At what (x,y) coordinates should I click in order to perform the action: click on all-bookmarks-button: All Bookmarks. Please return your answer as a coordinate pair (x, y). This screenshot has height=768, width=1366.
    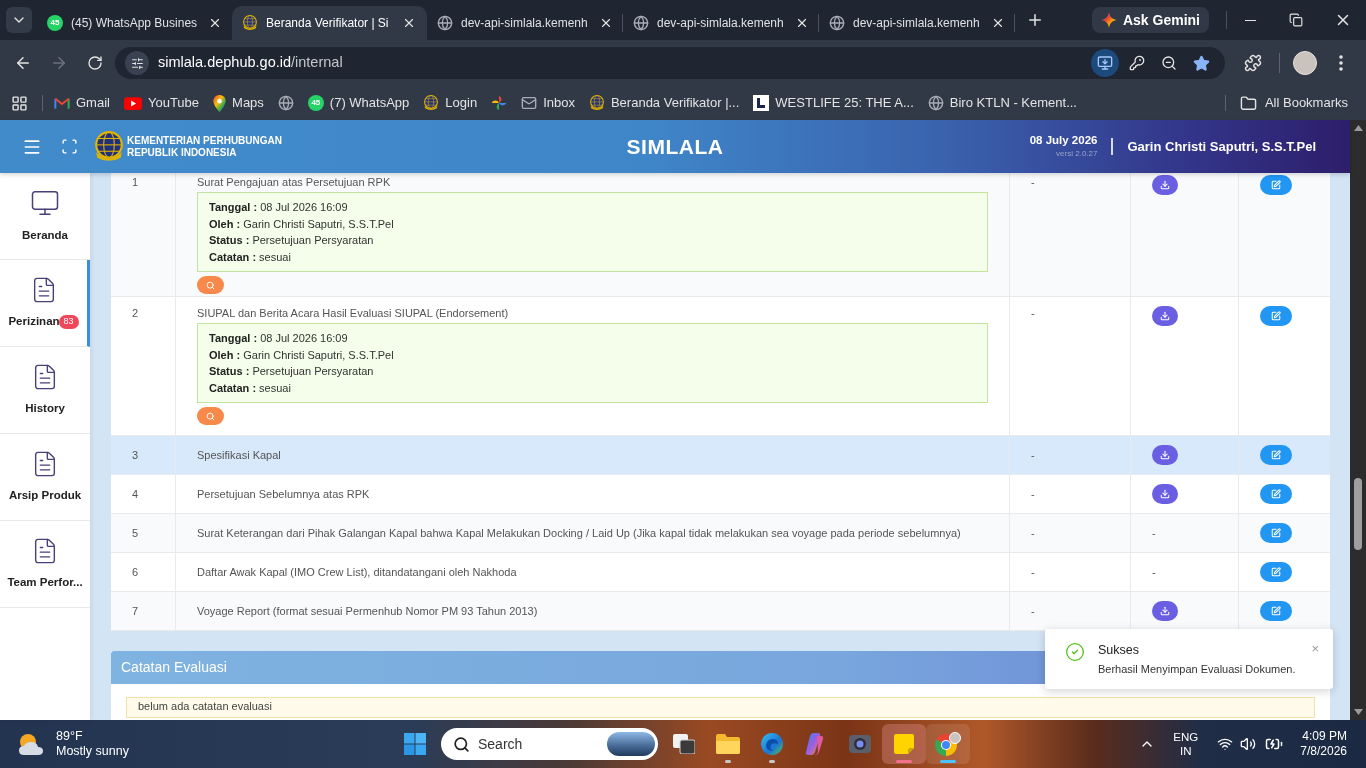
    Looking at the image, I should click on (1293, 103).